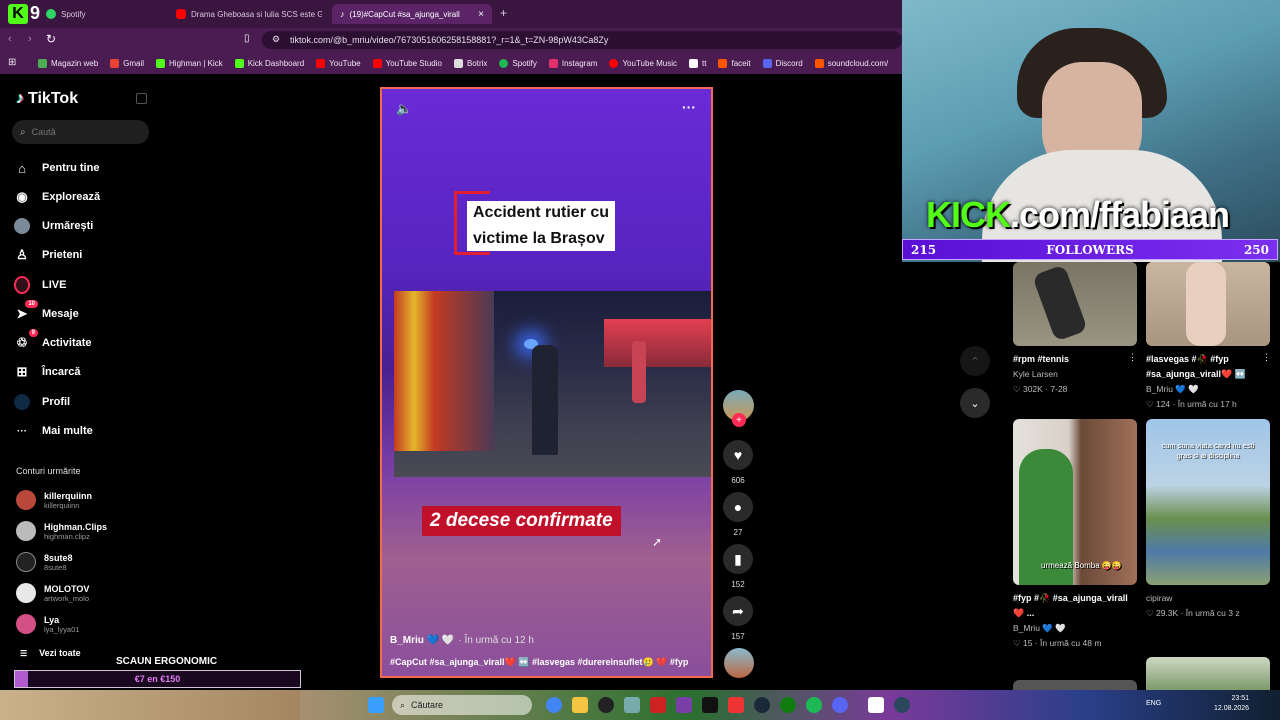  Describe the element at coordinates (481, 14) in the screenshot. I see `close-tab-icon: ×` at that location.